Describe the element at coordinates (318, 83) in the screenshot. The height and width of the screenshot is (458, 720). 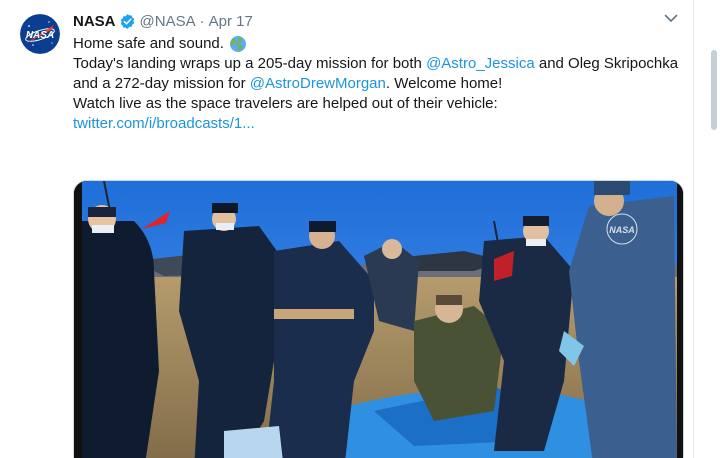
I see `mention-astro-drew-morgan: @AstroDrewMorgan` at that location.